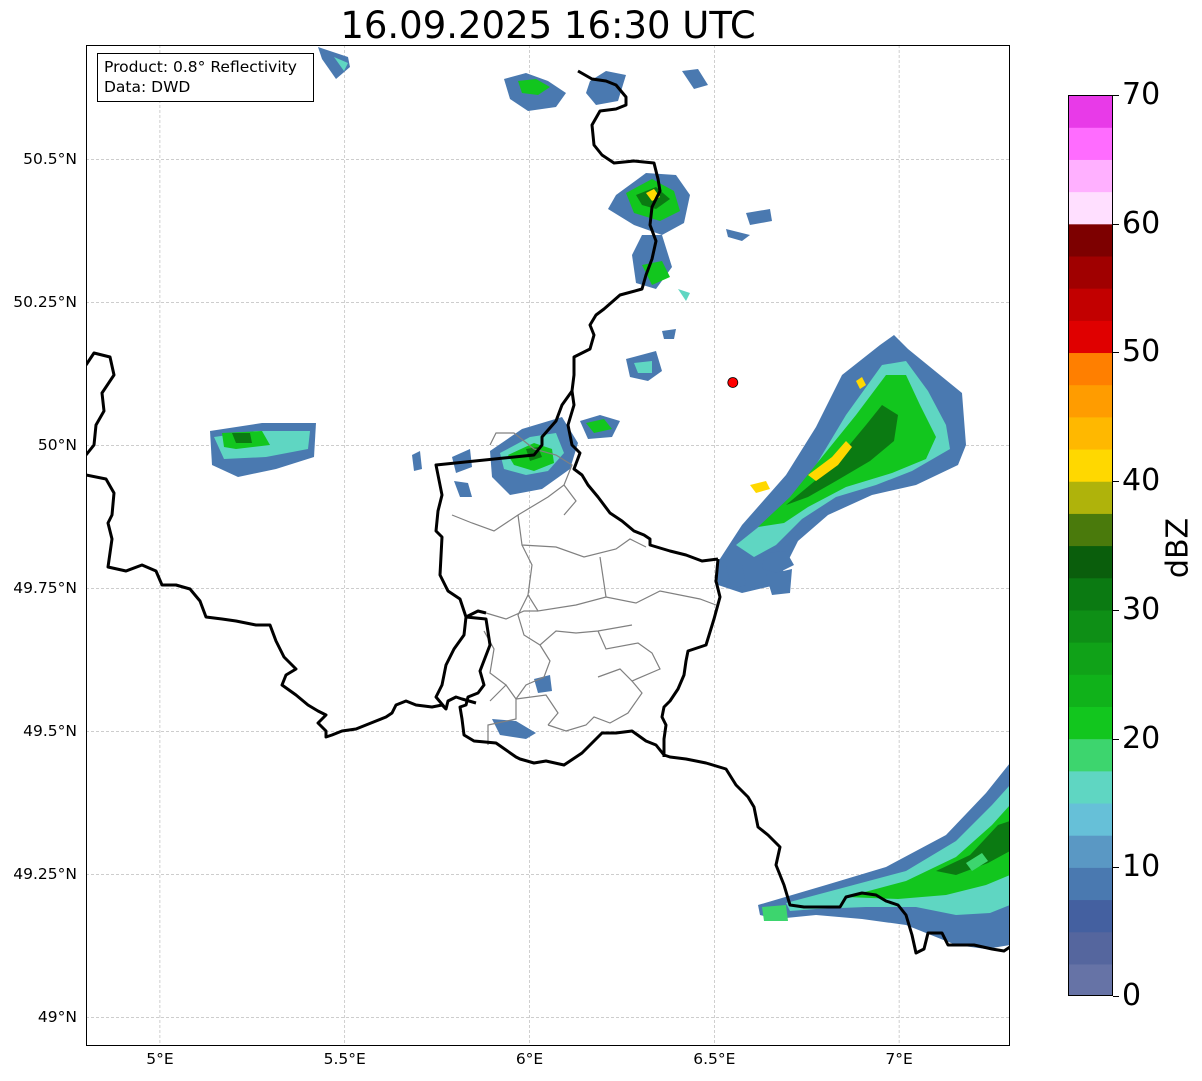  What do you see at coordinates (1132, 995) in the screenshot?
I see `colorbar-tick: 0` at bounding box center [1132, 995].